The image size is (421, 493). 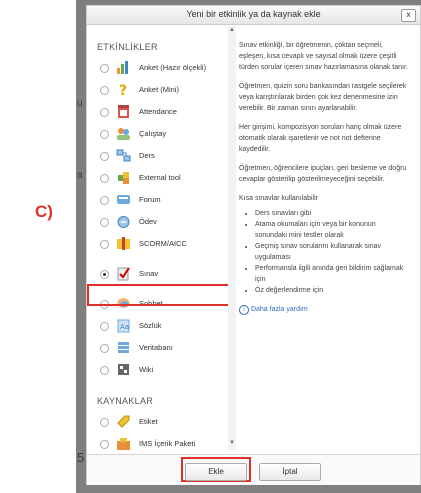 I want to click on database-icon, so click(x=123, y=347).